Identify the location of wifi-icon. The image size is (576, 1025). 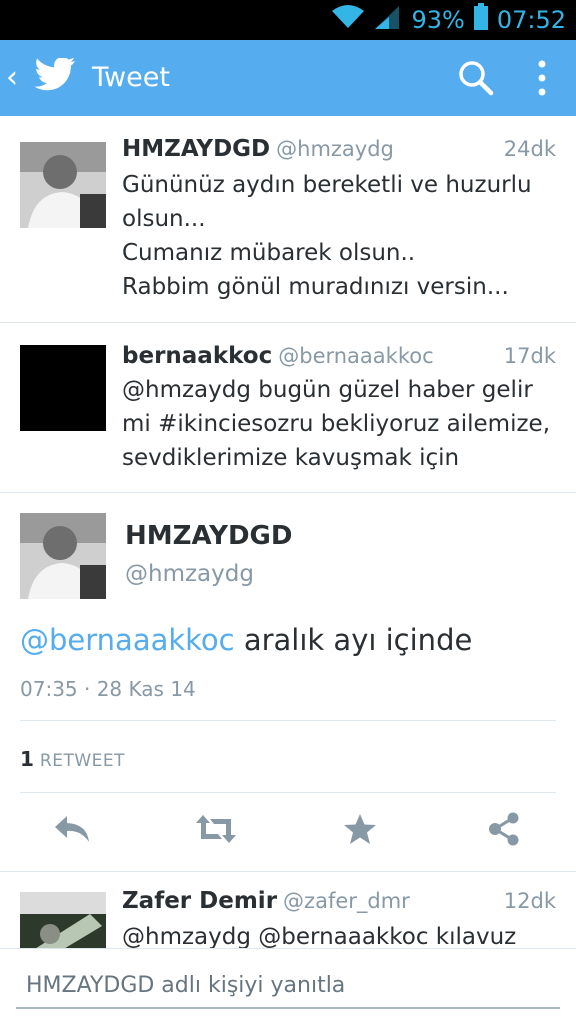
(348, 20).